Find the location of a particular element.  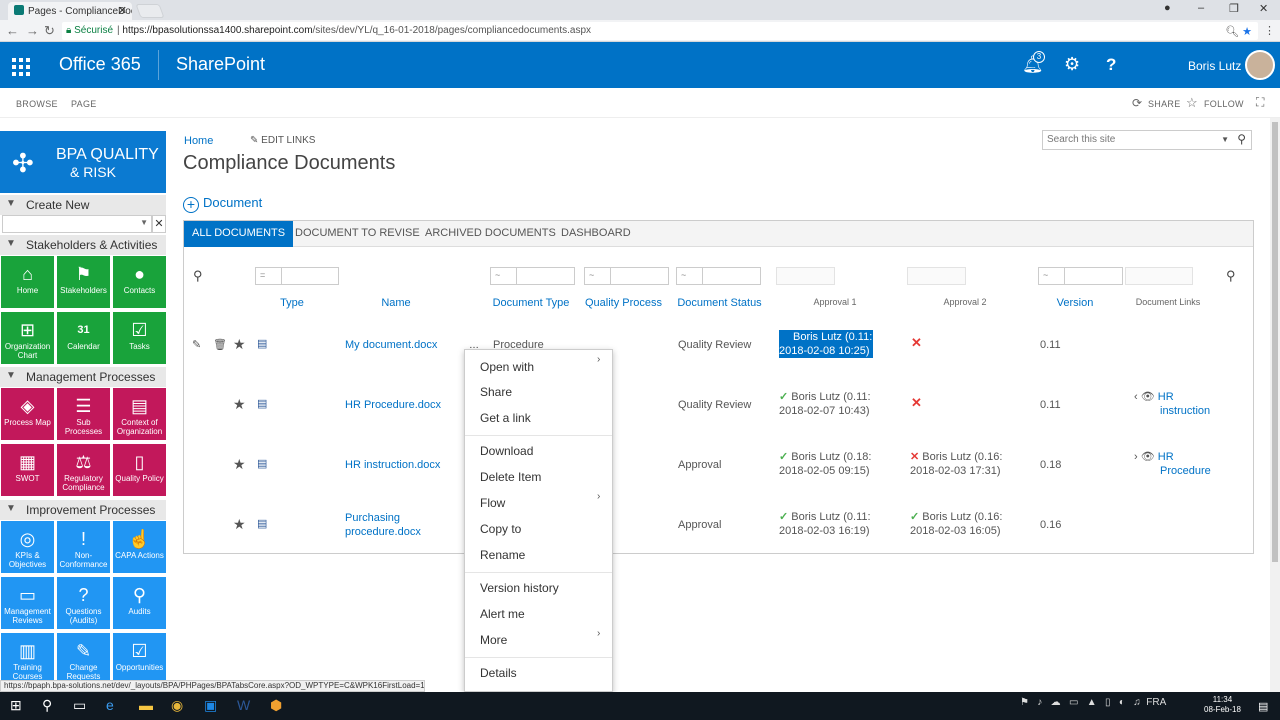

ribbon-page-tab: PAGE is located at coordinates (84, 104).